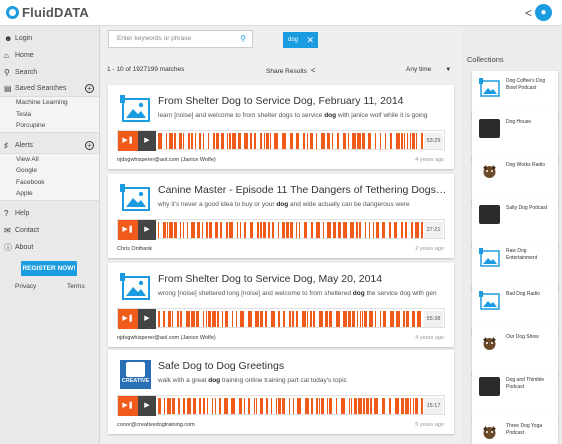  Describe the element at coordinates (428, 69) in the screenshot. I see `time-filter-select: Any time ▼` at that location.